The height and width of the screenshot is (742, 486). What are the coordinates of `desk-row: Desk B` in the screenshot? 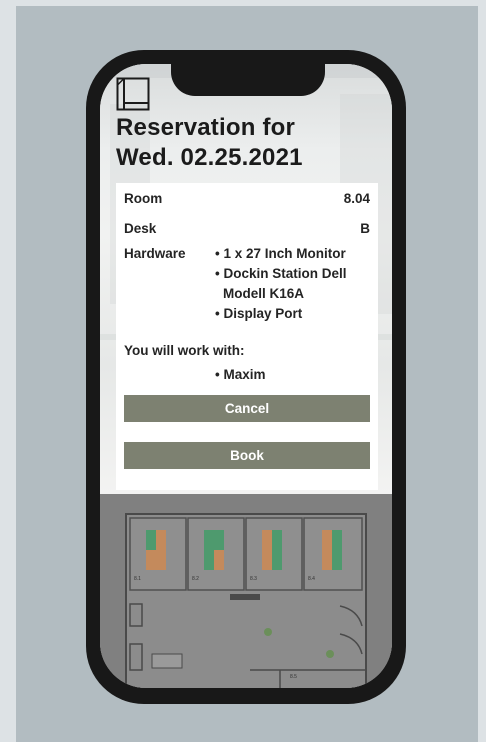 It's located at (247, 228).